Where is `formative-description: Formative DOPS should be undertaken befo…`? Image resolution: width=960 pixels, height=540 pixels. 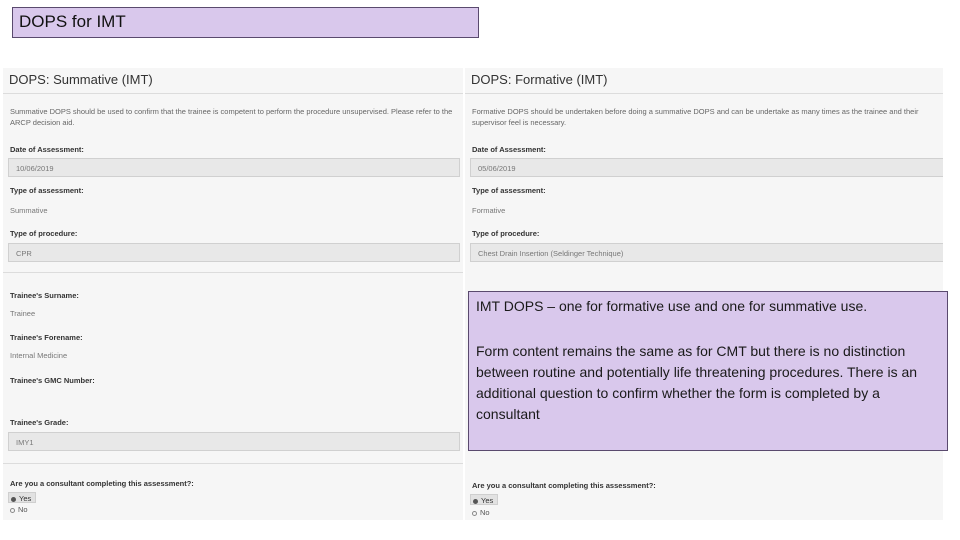
formative-description: Formative DOPS should be undertaken befo… is located at coordinates (695, 117).